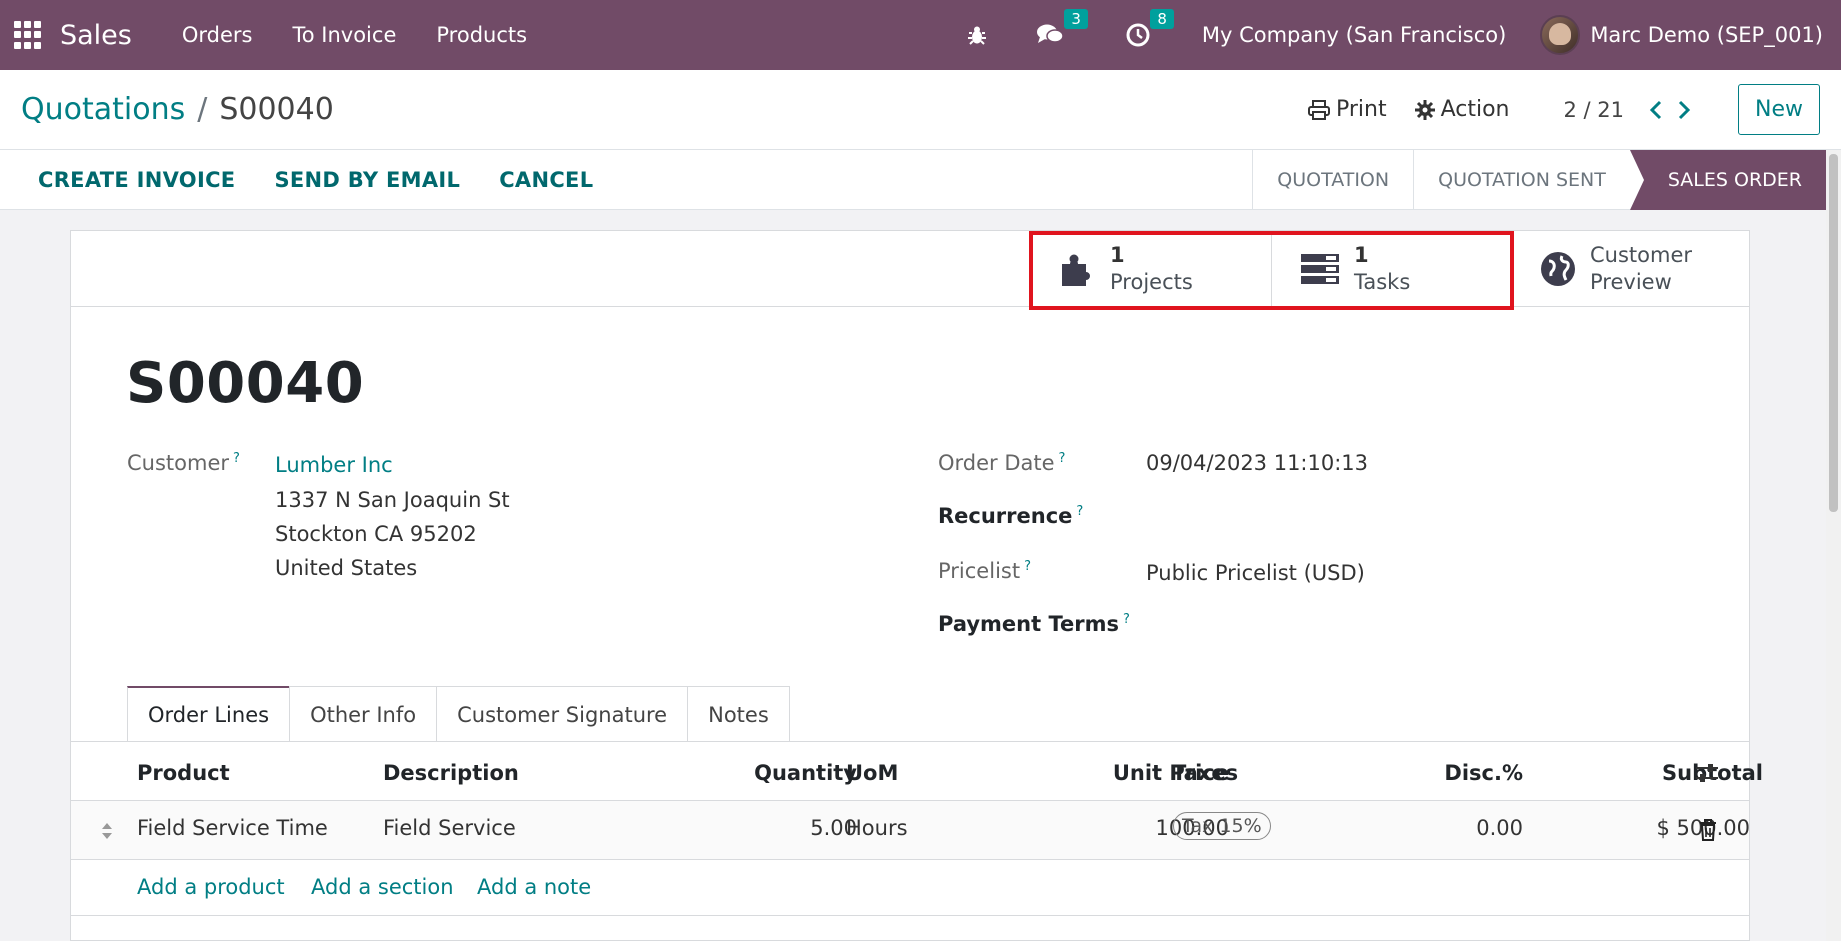  I want to click on column-uom: UoM, so click(872, 773).